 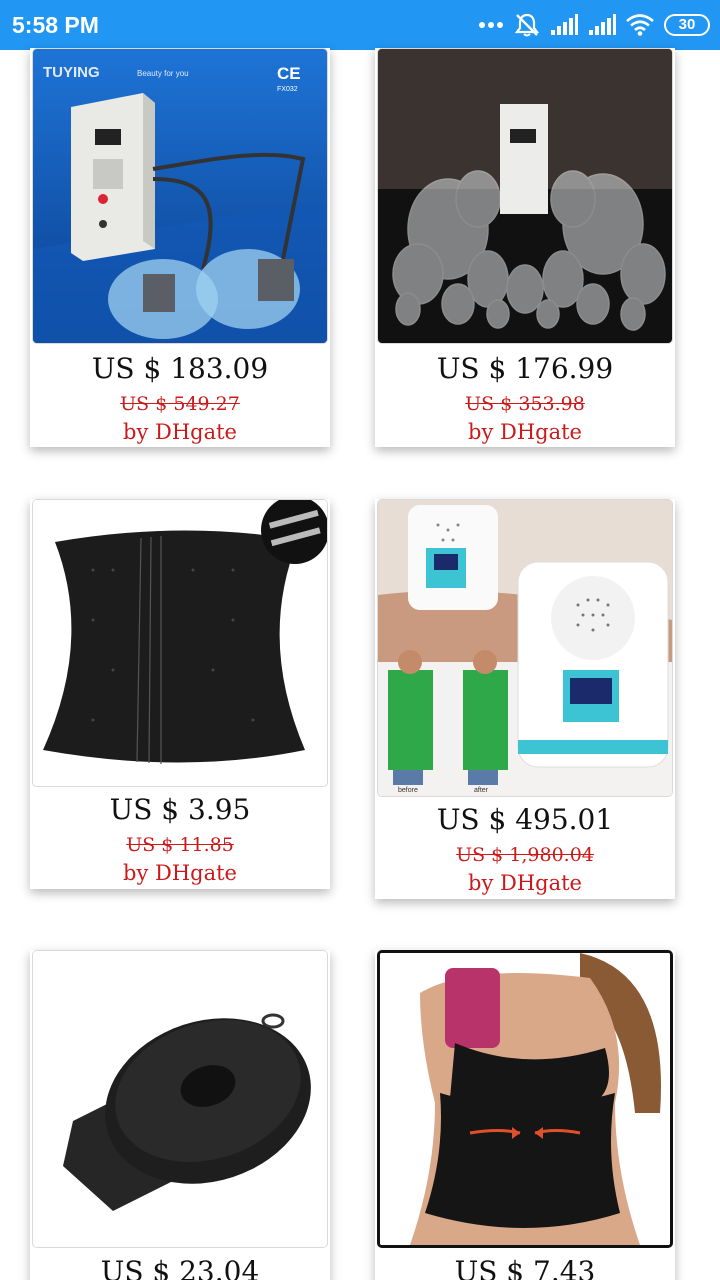 What do you see at coordinates (687, 25) in the screenshot?
I see `battery-icon: 30` at bounding box center [687, 25].